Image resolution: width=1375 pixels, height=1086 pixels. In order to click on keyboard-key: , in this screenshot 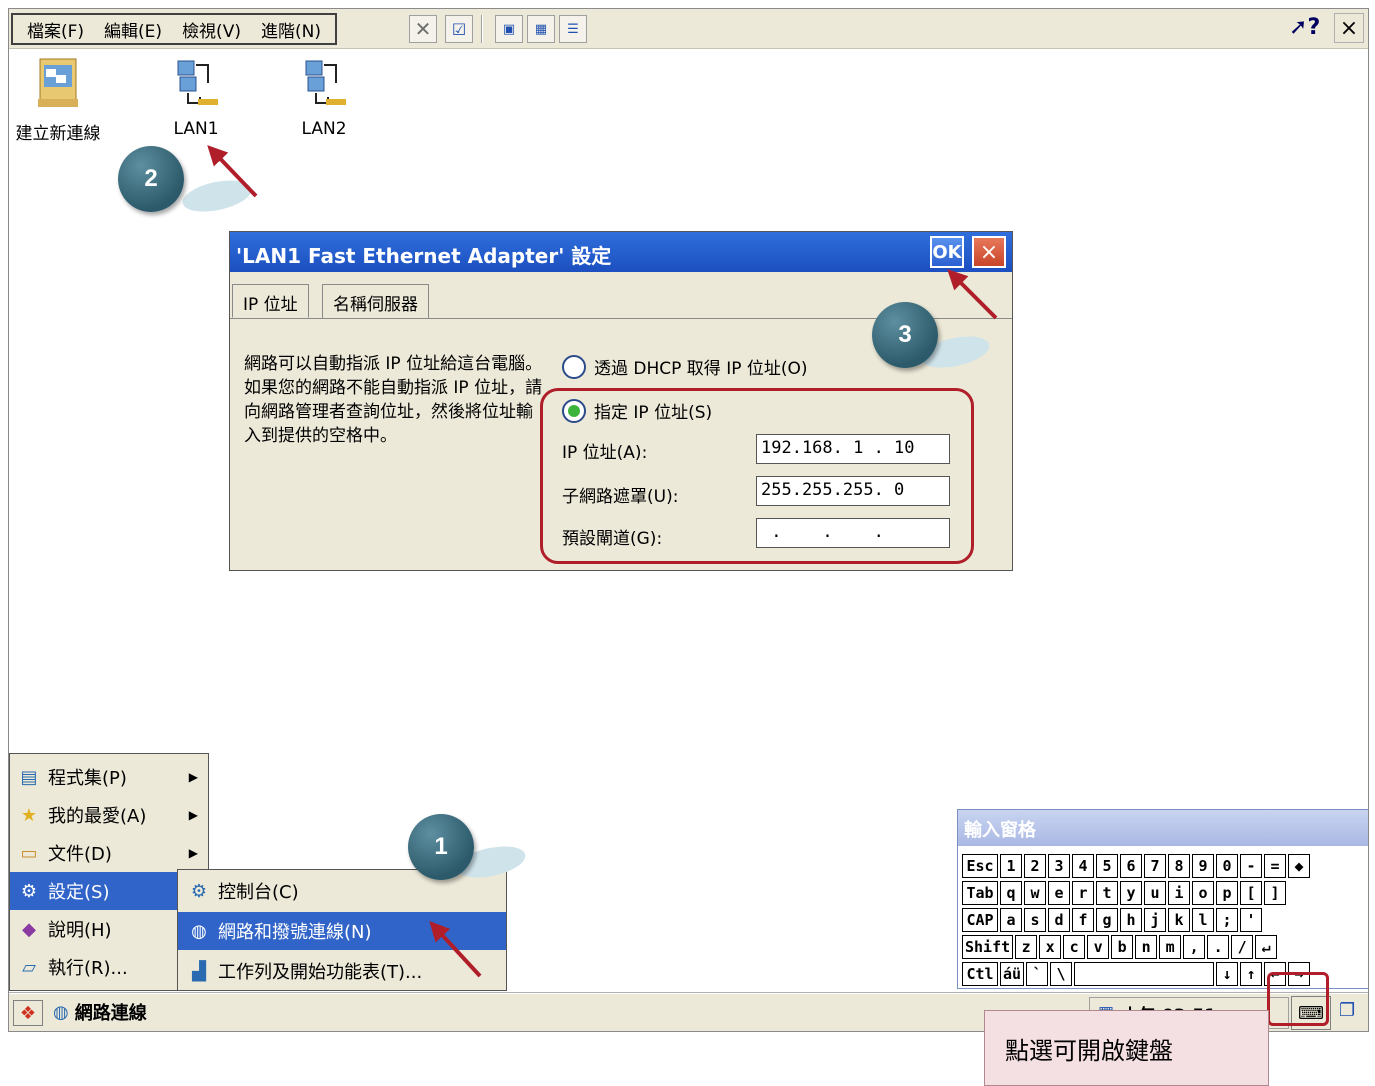, I will do `click(1194, 947)`.